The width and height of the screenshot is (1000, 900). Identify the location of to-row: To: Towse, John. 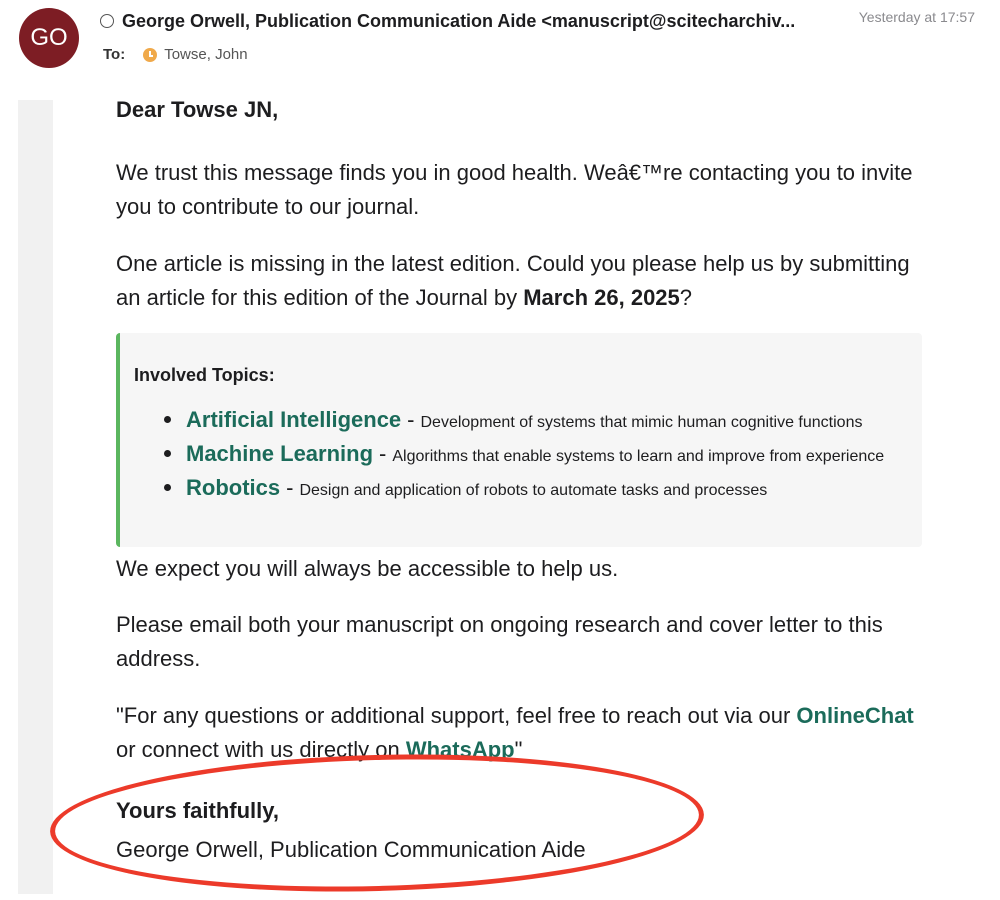
(175, 54).